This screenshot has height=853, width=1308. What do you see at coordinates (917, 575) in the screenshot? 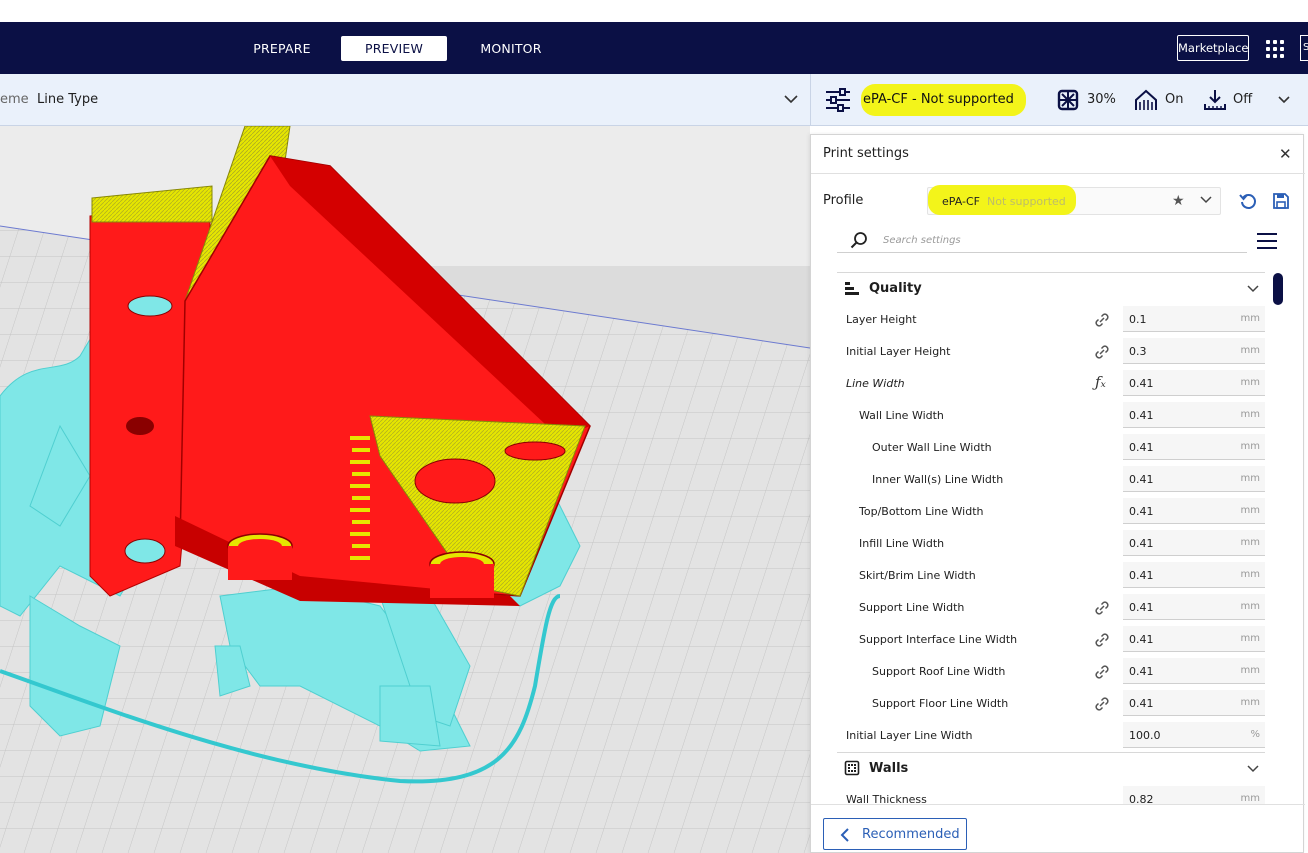
I see `setting-label: Skirt/Brim Line Width` at bounding box center [917, 575].